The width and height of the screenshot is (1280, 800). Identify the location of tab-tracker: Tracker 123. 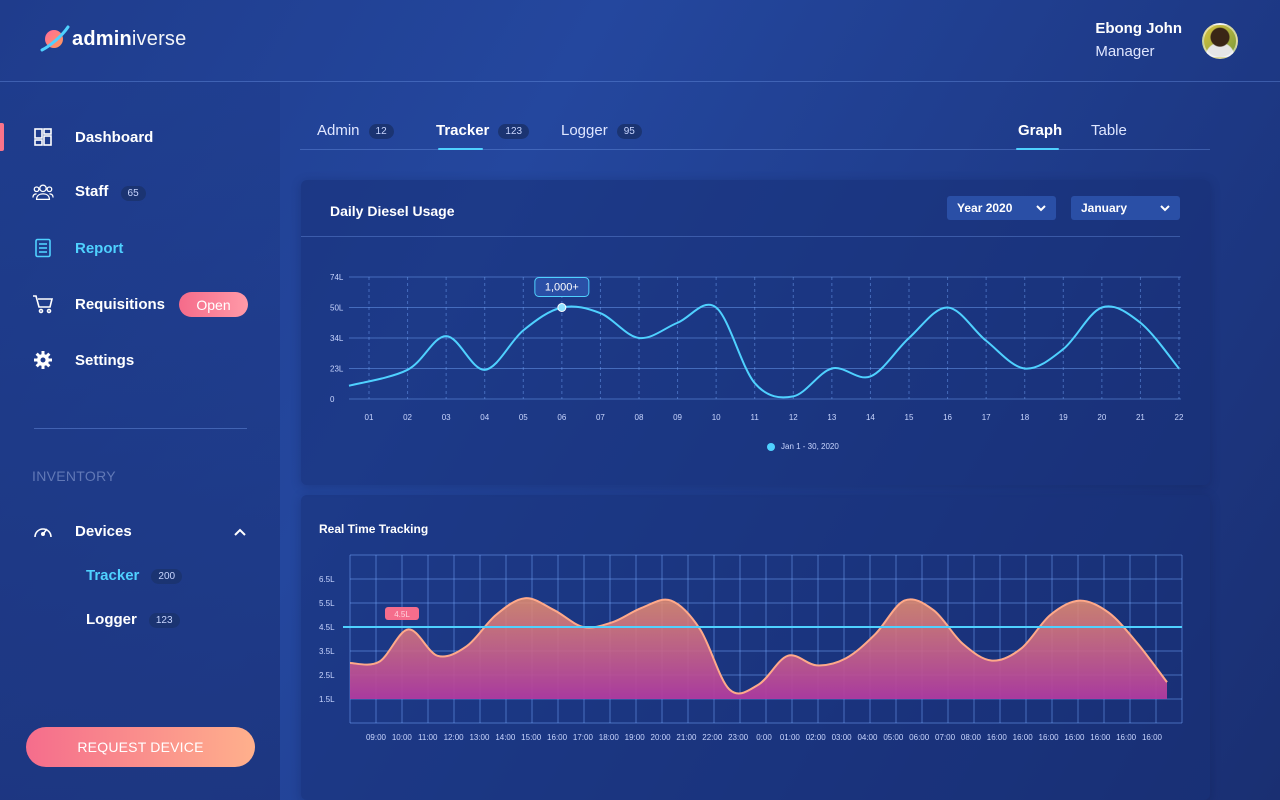
(483, 130).